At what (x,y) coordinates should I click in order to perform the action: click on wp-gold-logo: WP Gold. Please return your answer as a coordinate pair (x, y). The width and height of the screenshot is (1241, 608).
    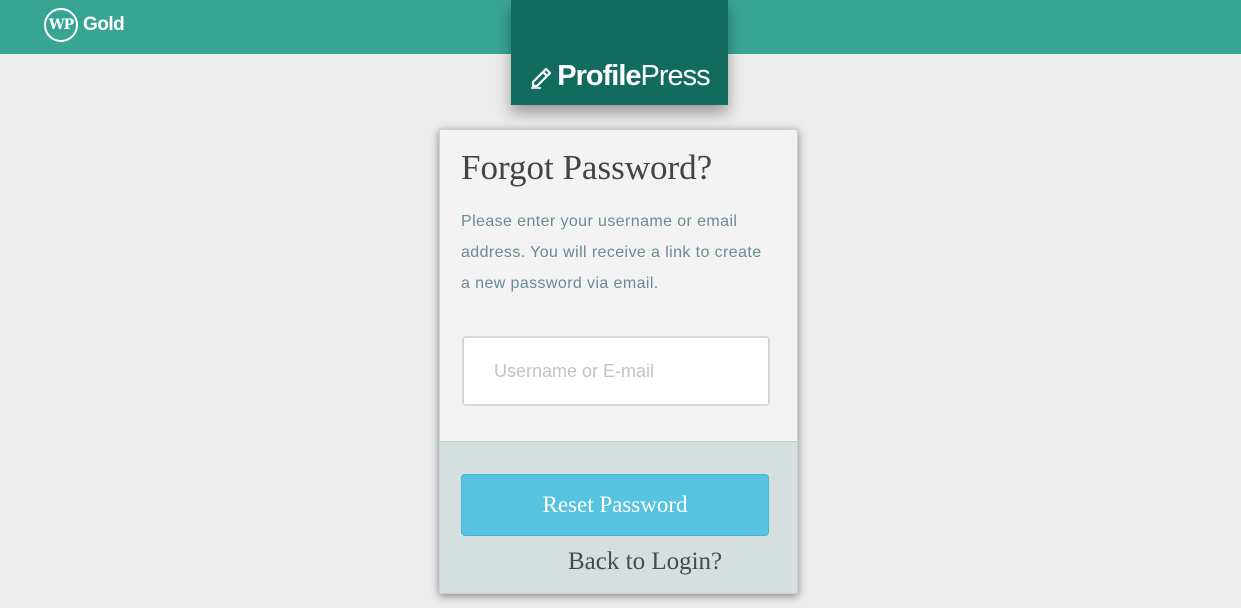
    Looking at the image, I should click on (84, 25).